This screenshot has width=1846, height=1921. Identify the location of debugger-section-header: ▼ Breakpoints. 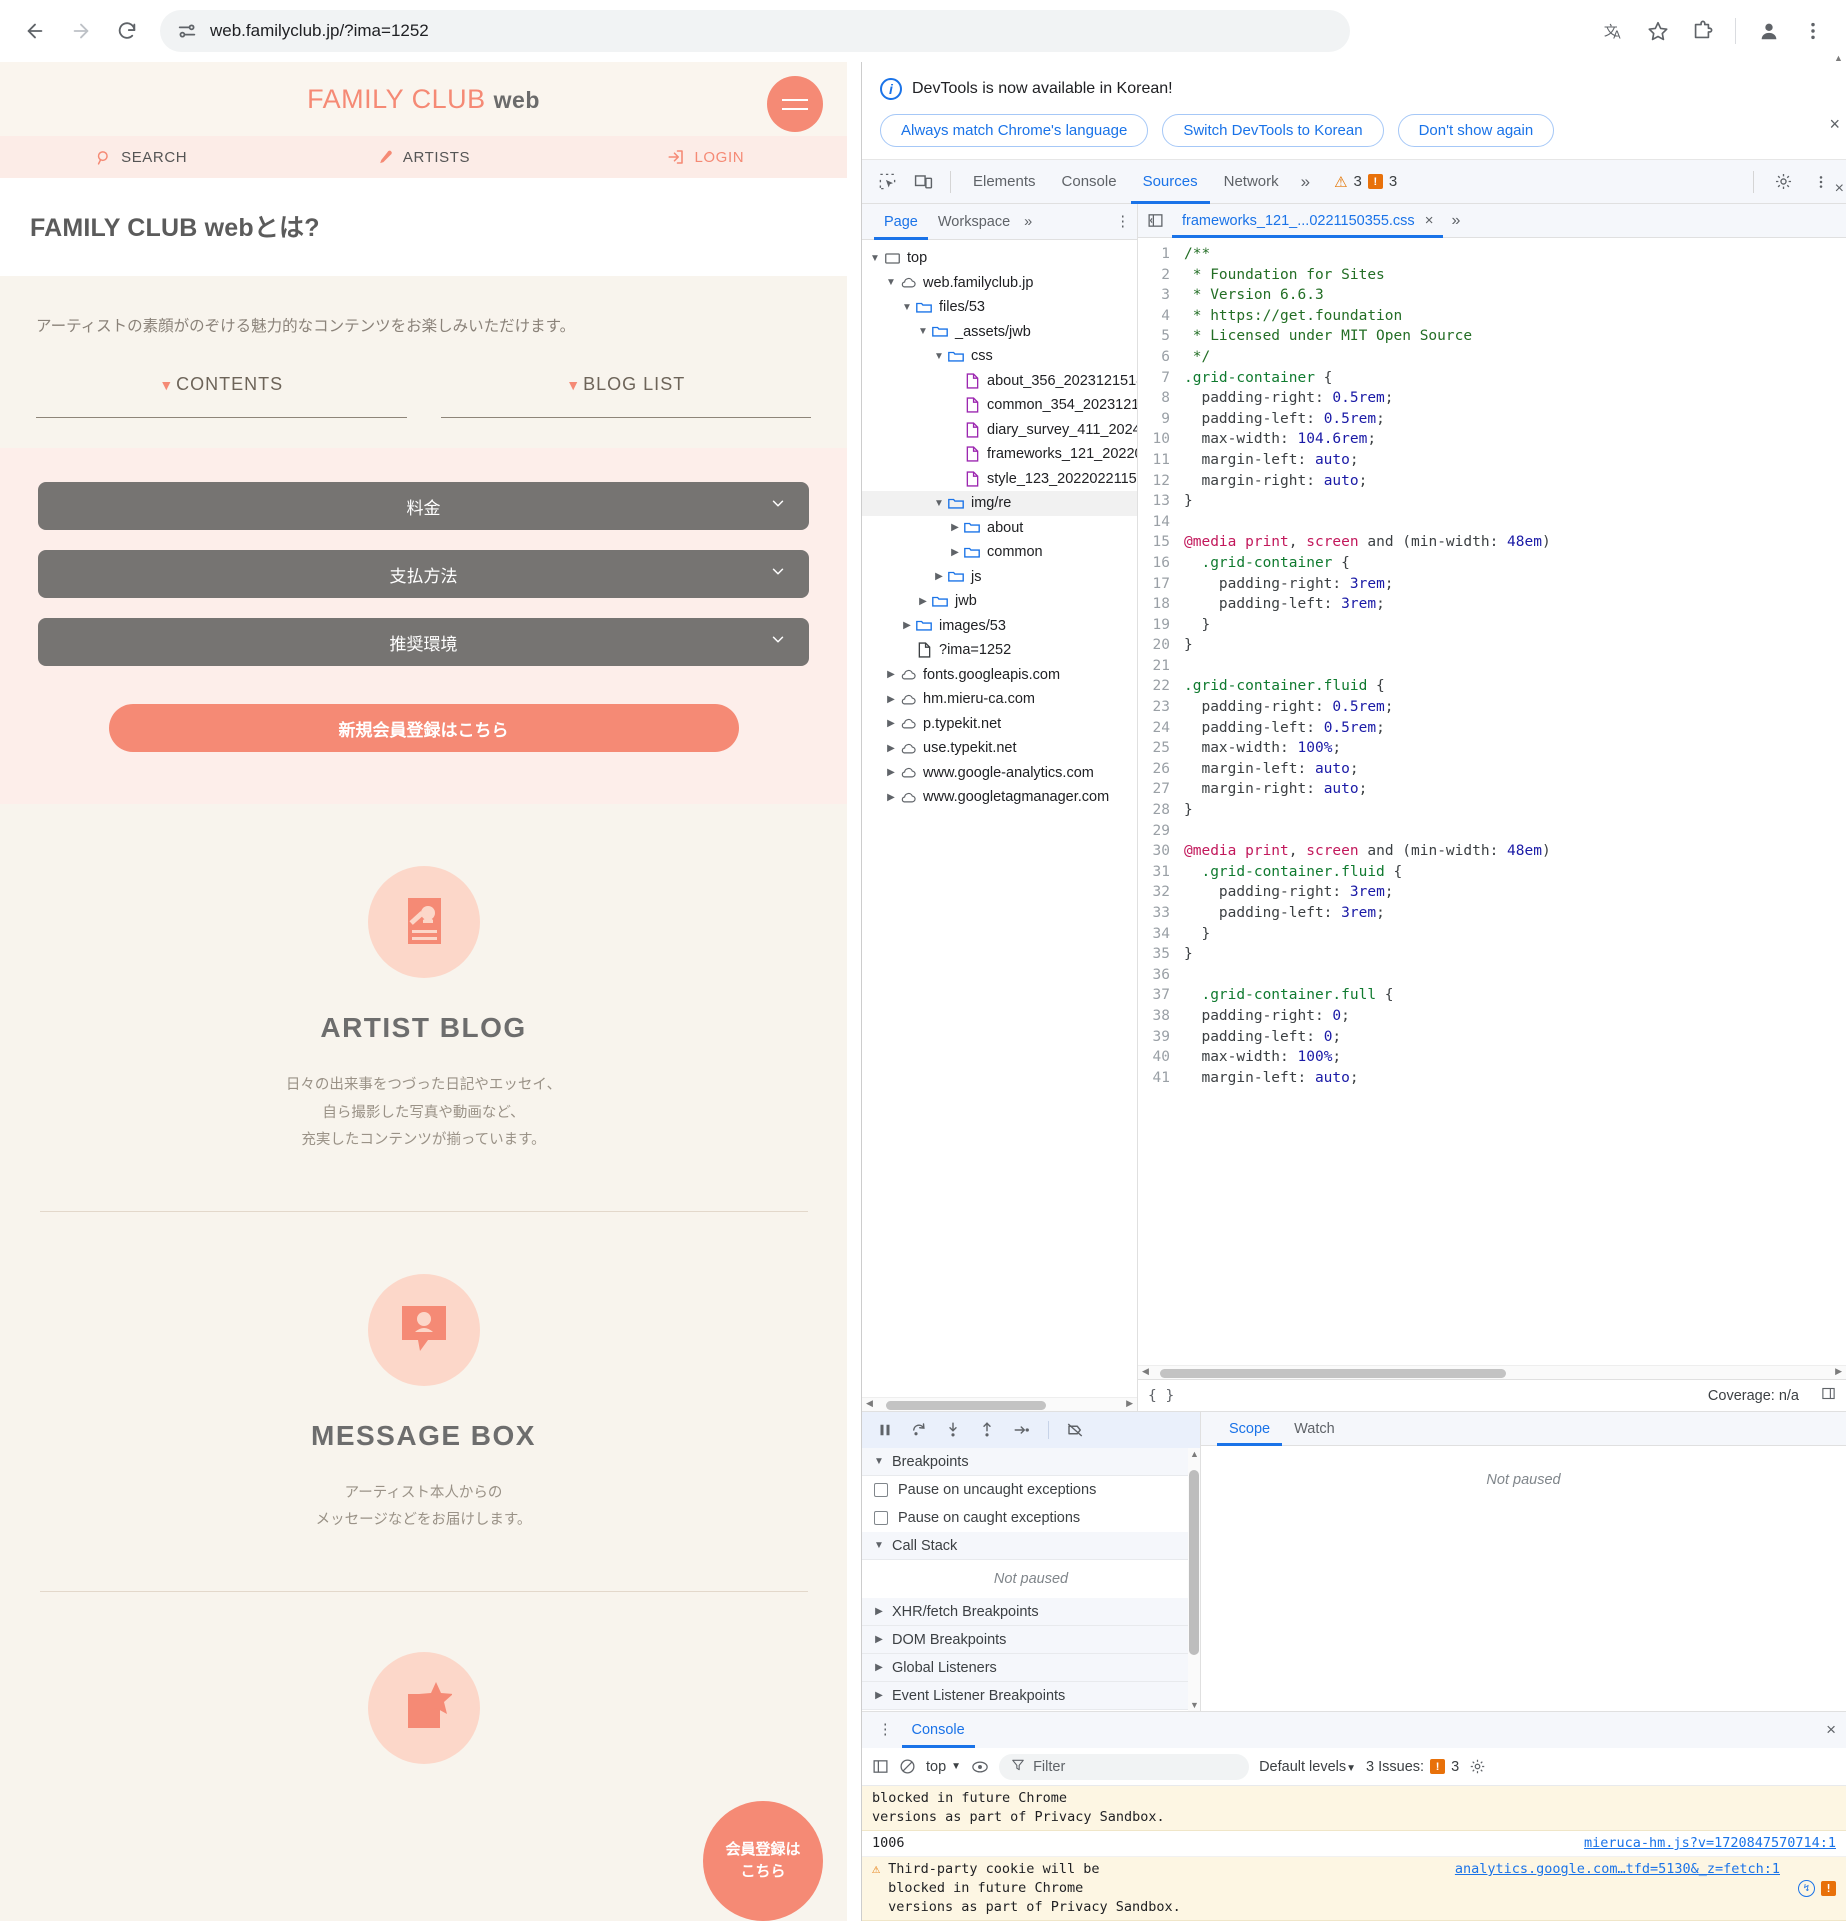
(1031, 1462).